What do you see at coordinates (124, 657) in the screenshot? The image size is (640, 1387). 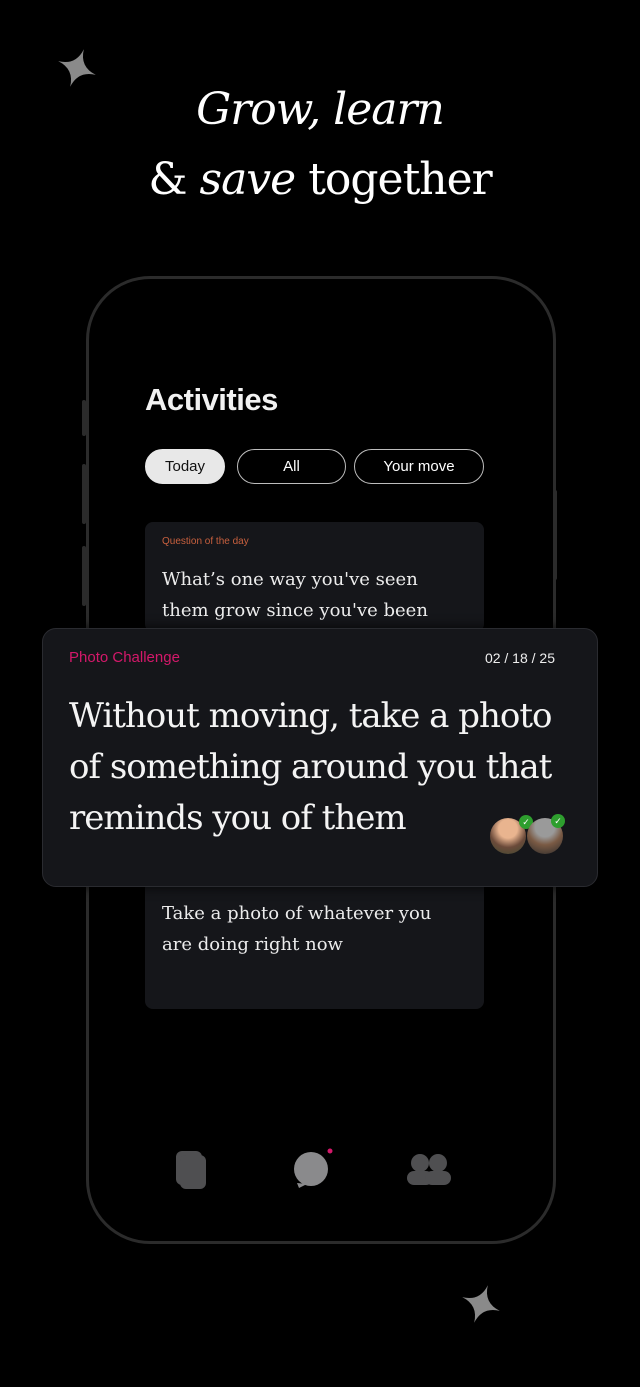 I see `card-category: Photo Challenge` at bounding box center [124, 657].